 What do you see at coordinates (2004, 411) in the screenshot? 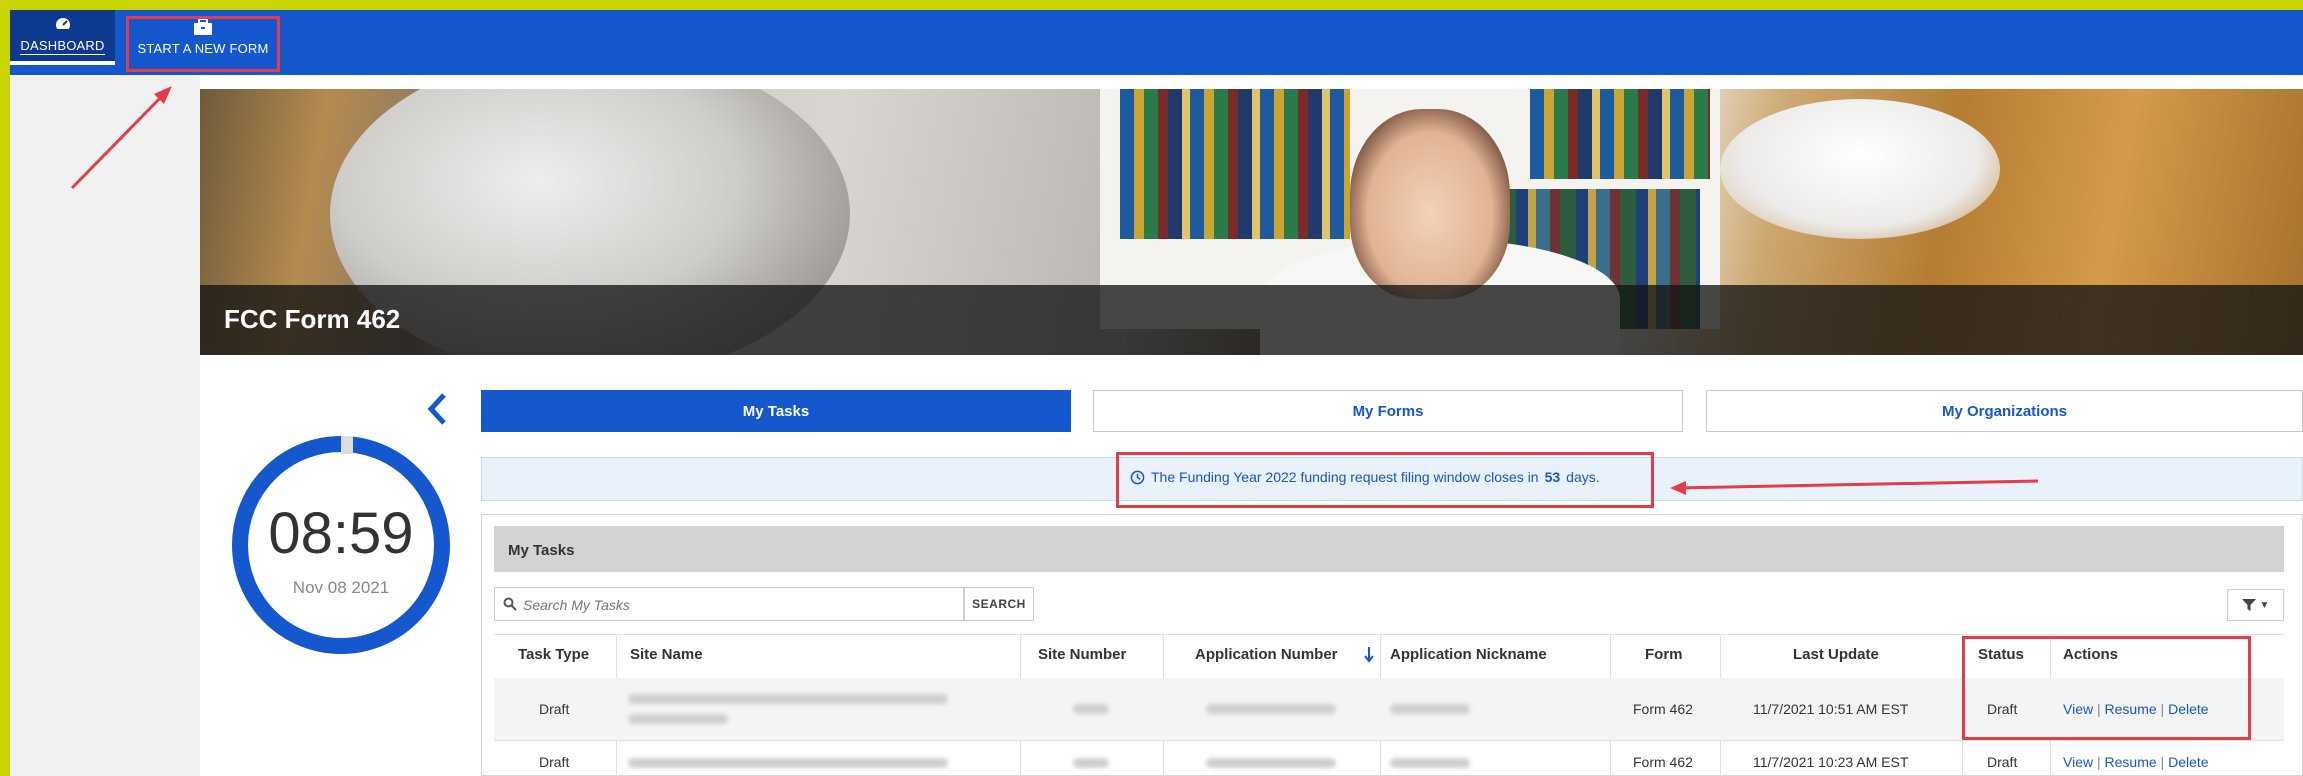
I see `tab-my-organizations: My Organizations` at bounding box center [2004, 411].